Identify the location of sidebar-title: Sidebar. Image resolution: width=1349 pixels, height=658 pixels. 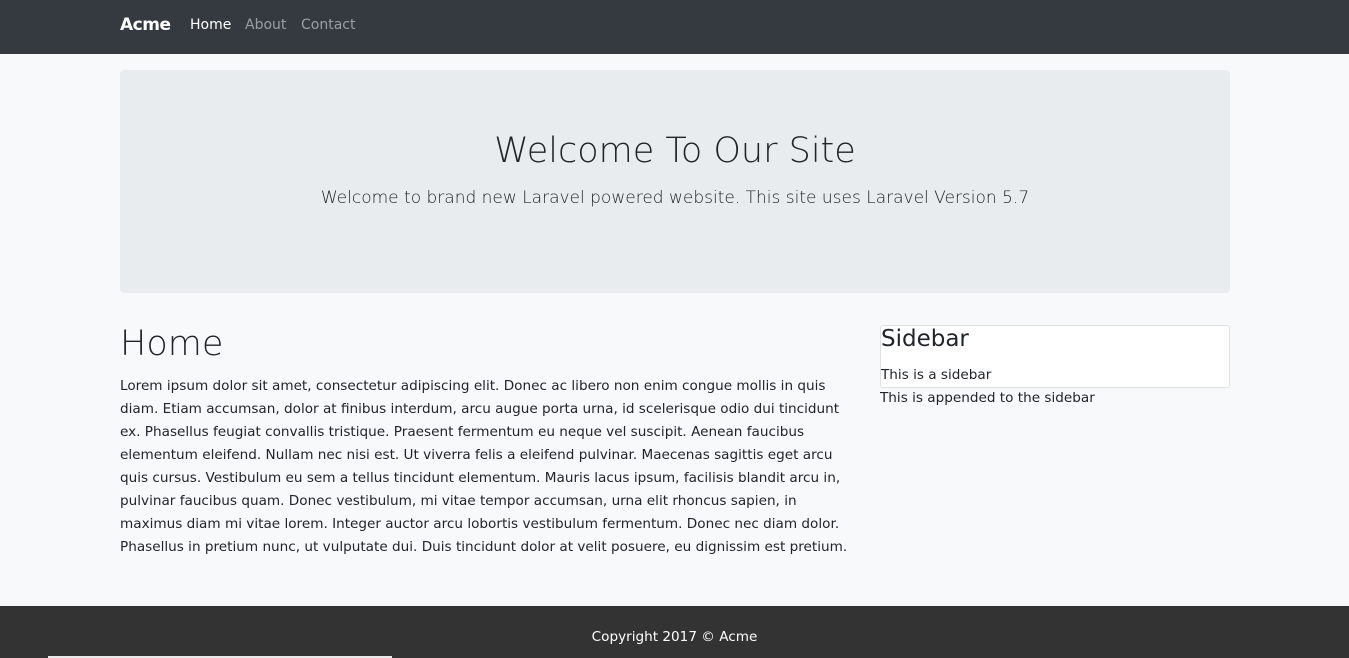
(925, 339).